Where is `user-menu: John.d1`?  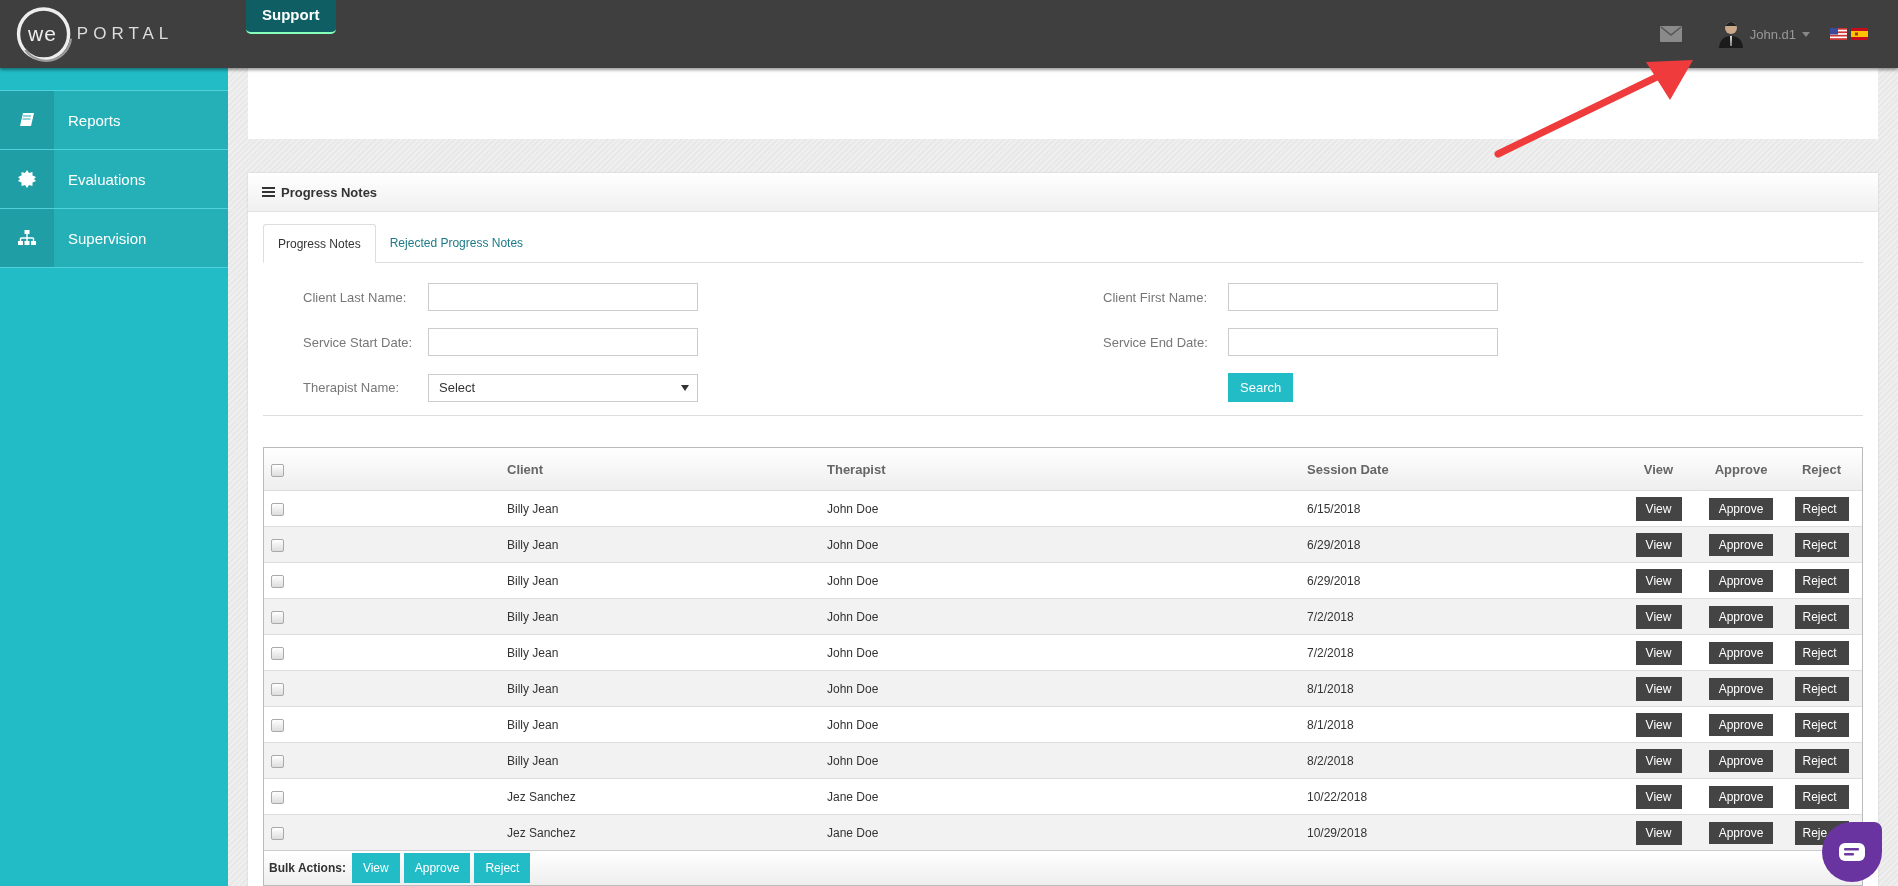
user-menu: John.d1 is located at coordinates (1772, 34).